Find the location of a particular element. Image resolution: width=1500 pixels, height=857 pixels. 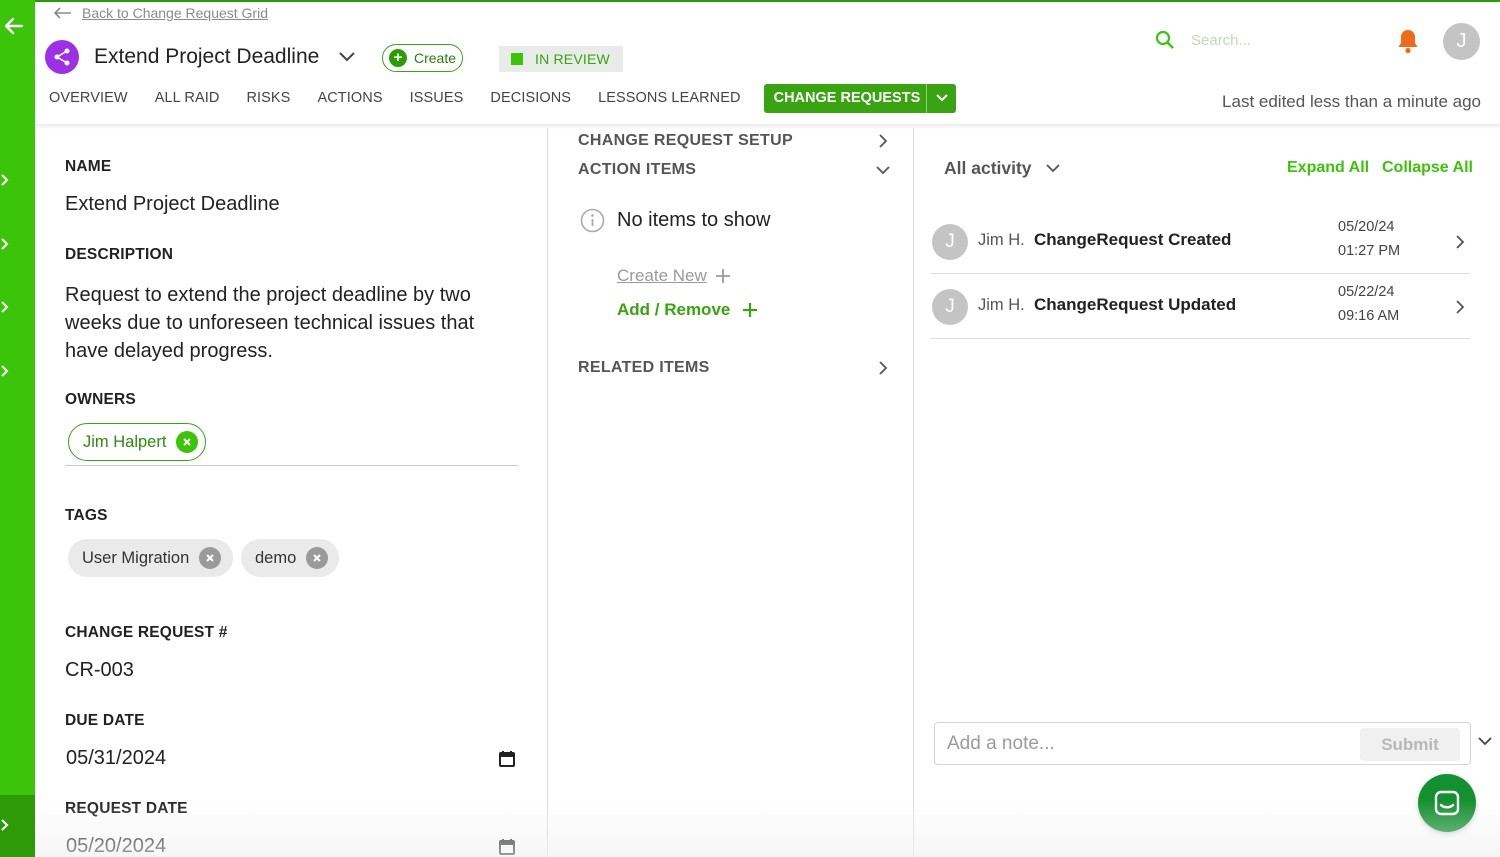

share-network-icon is located at coordinates (62, 57).